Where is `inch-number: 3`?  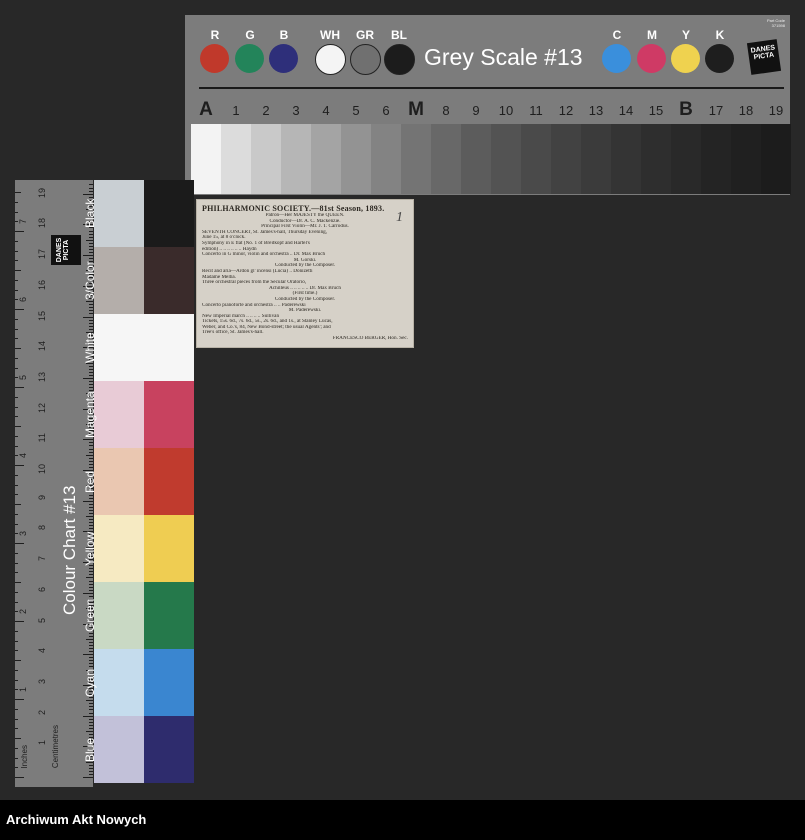 inch-number: 3 is located at coordinates (23, 534).